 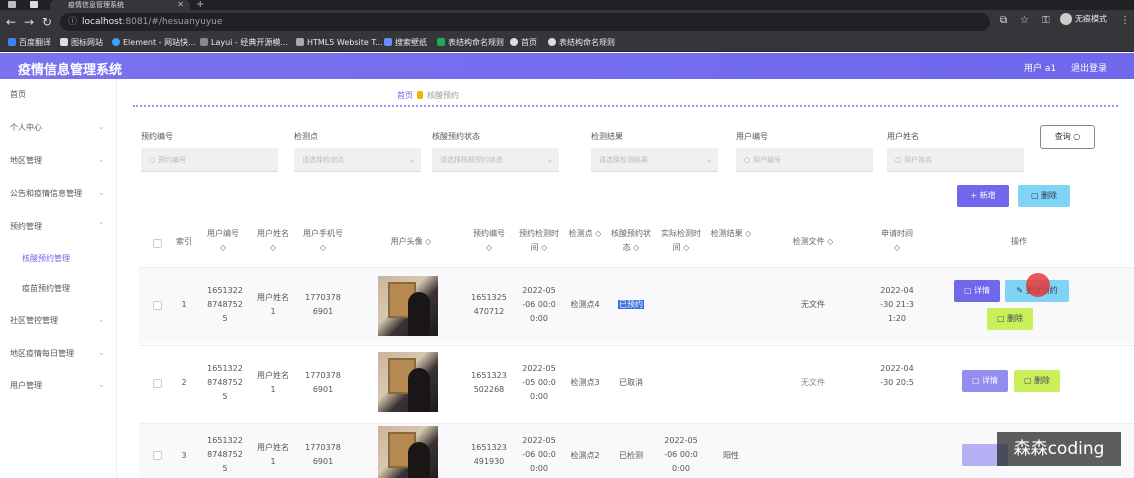 What do you see at coordinates (46, 193) in the screenshot?
I see `sidebar-item-notice: 公告和疫情信息管理` at bounding box center [46, 193].